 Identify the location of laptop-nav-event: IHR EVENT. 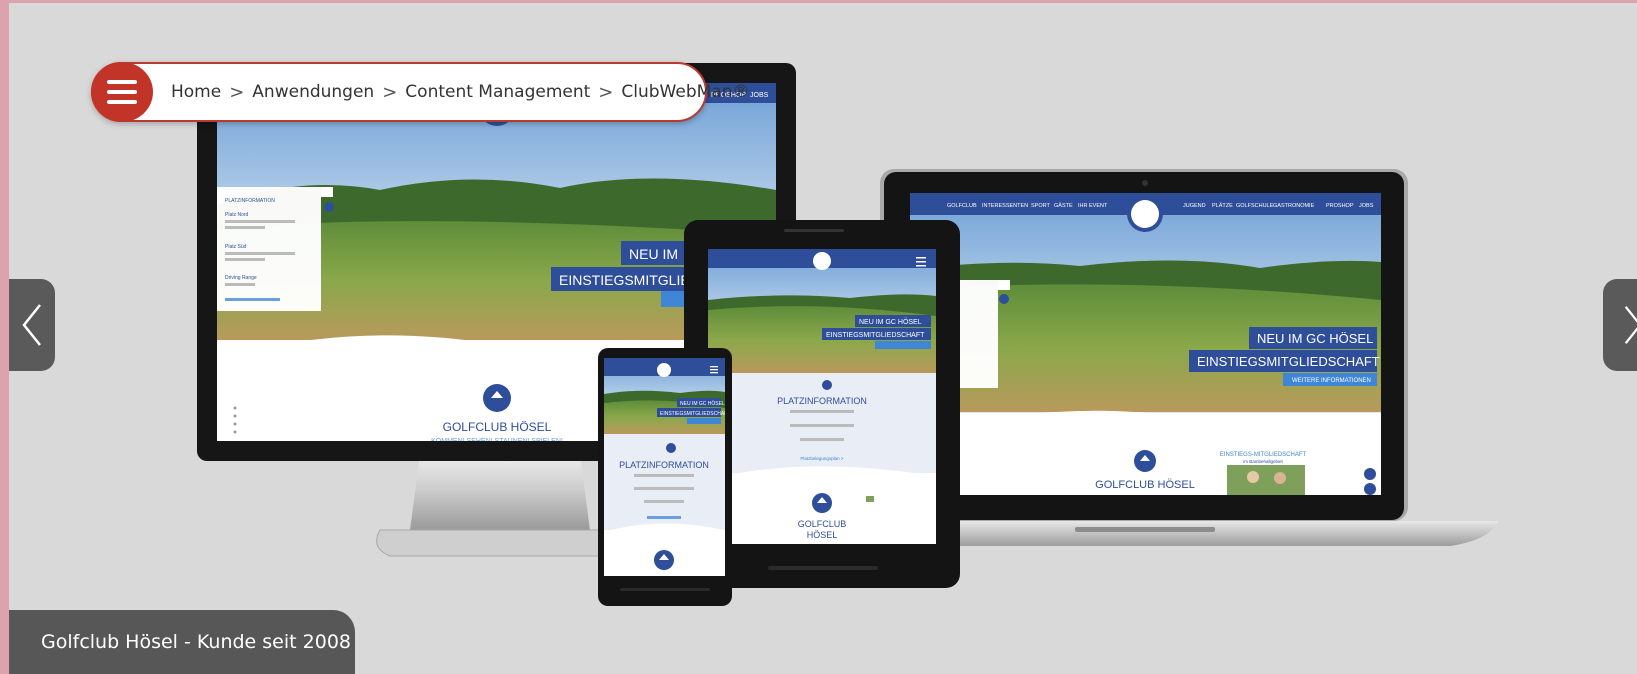
(1093, 206).